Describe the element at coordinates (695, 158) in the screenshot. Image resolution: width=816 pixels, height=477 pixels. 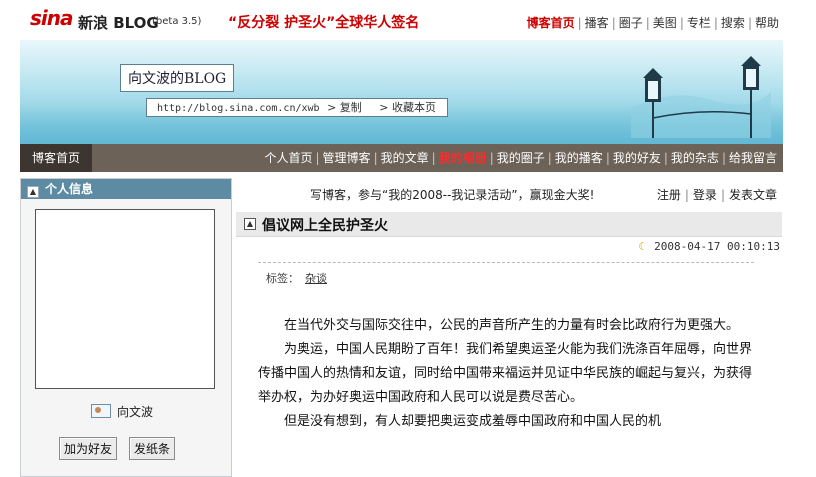
I see `nav-my-magazine: 我的杂志` at that location.